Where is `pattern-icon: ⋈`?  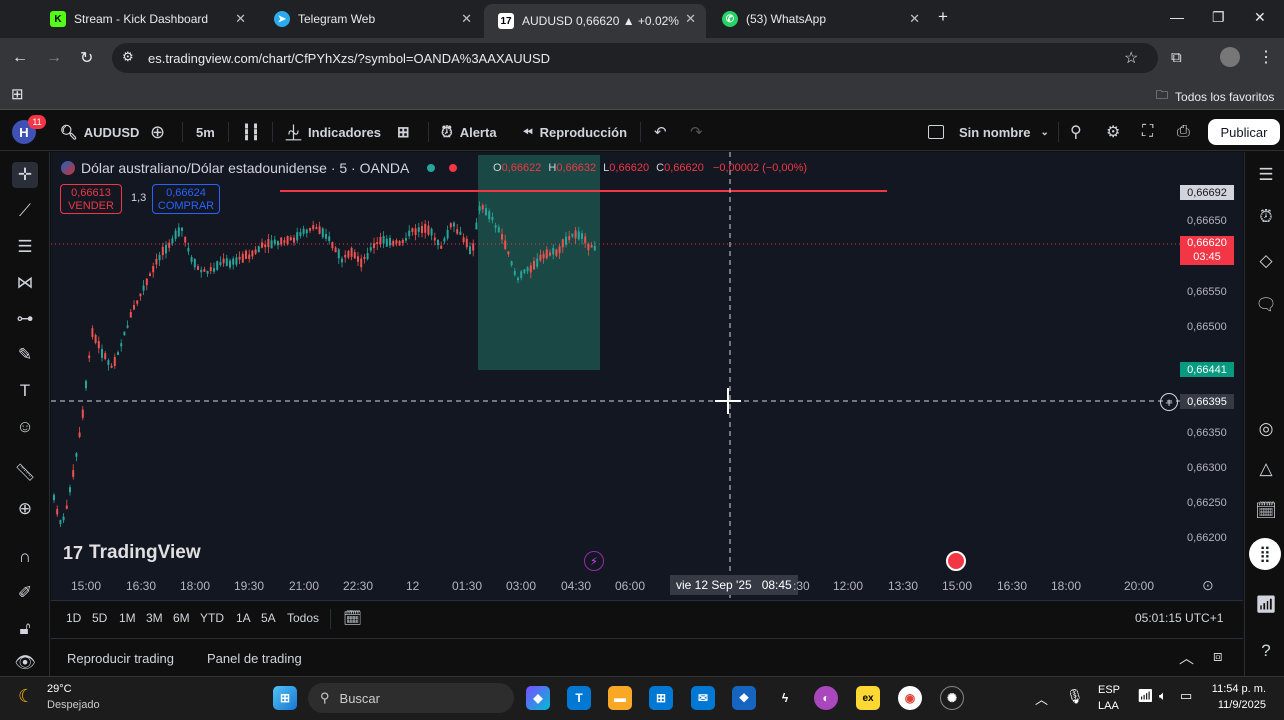
pattern-icon: ⋈ is located at coordinates (25, 283).